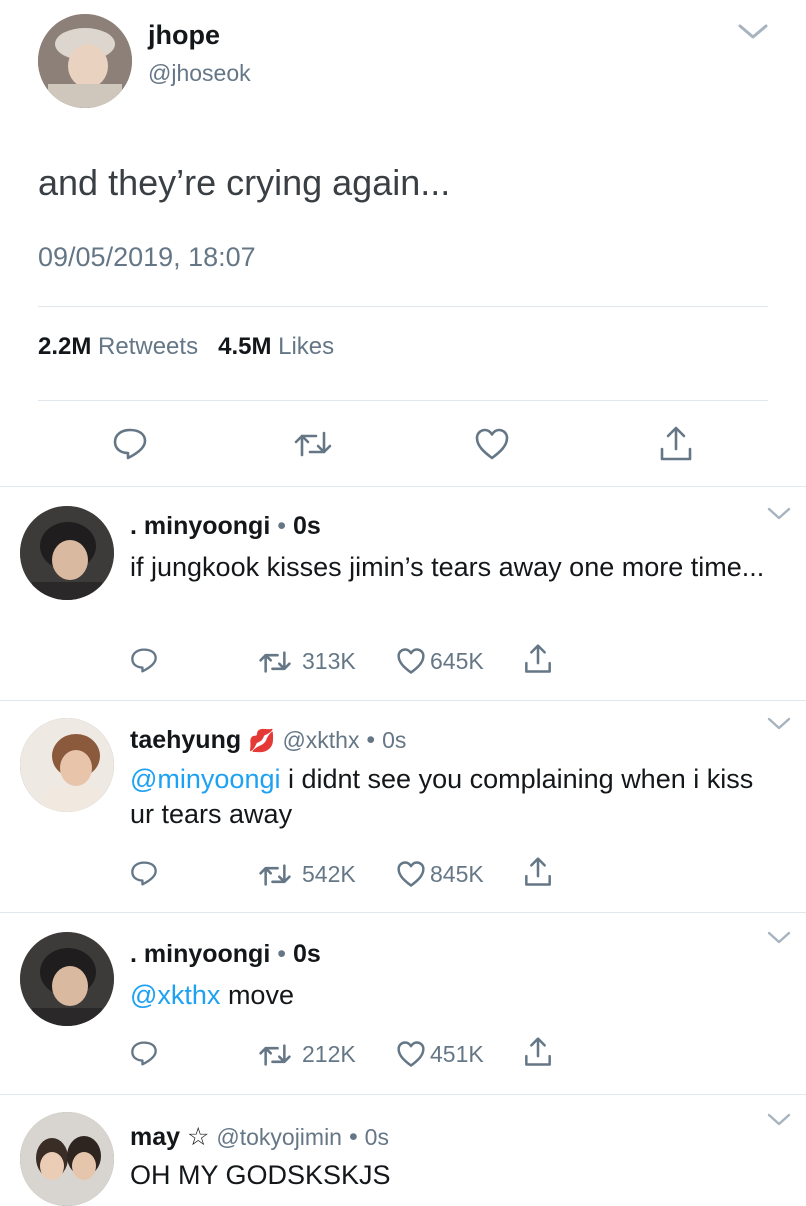 The height and width of the screenshot is (1206, 806). What do you see at coordinates (199, 73) in the screenshot?
I see `user-handle: @jhoseok` at bounding box center [199, 73].